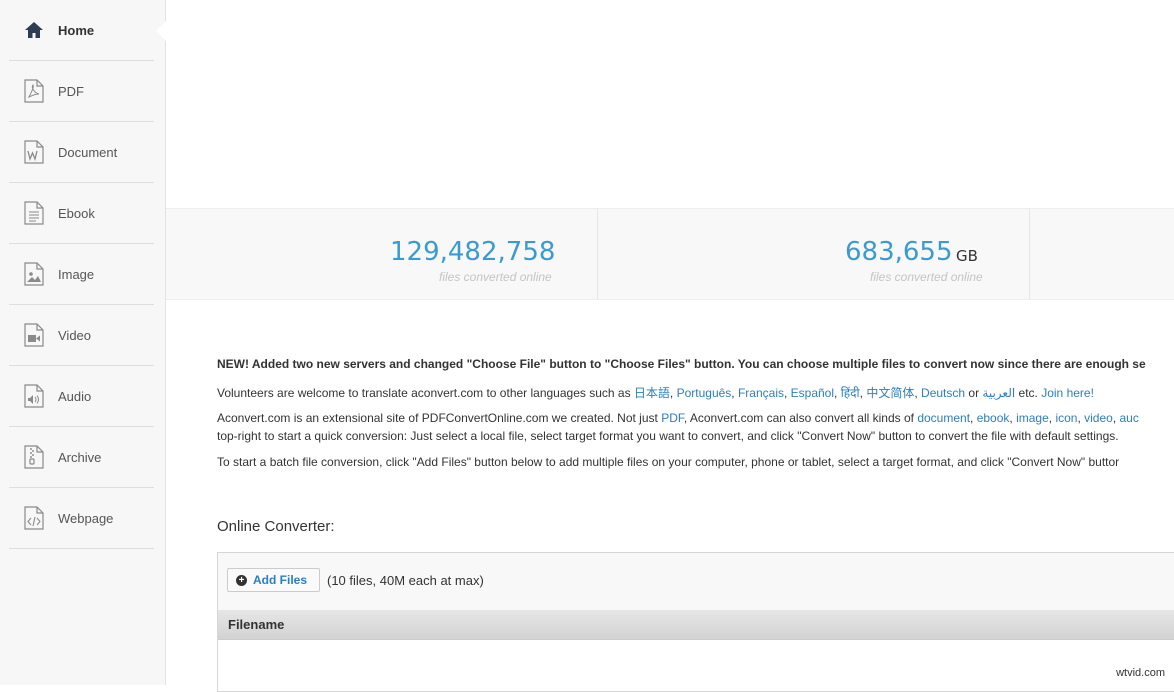  I want to click on lang-link-japanese: 日本語, so click(652, 393).